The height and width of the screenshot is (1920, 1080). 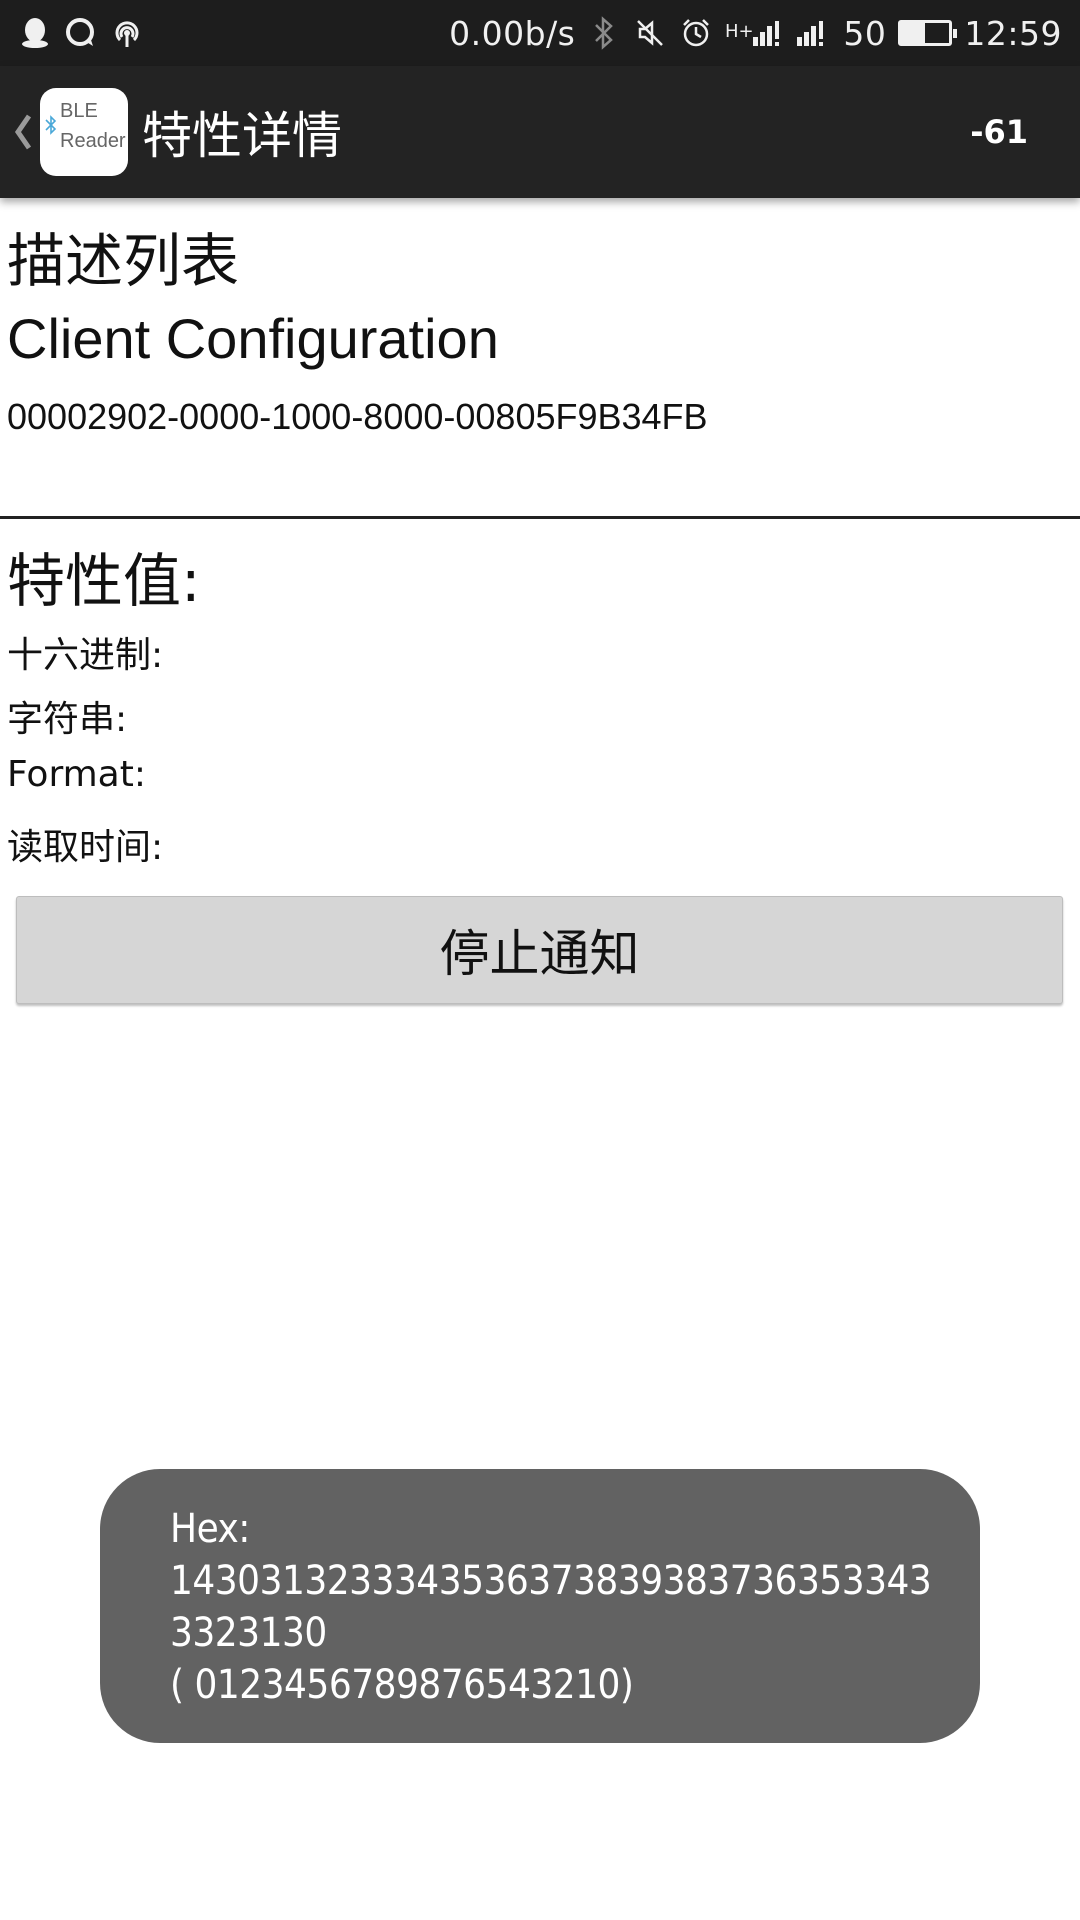 What do you see at coordinates (1013, 33) in the screenshot?
I see `clock: 12:59` at bounding box center [1013, 33].